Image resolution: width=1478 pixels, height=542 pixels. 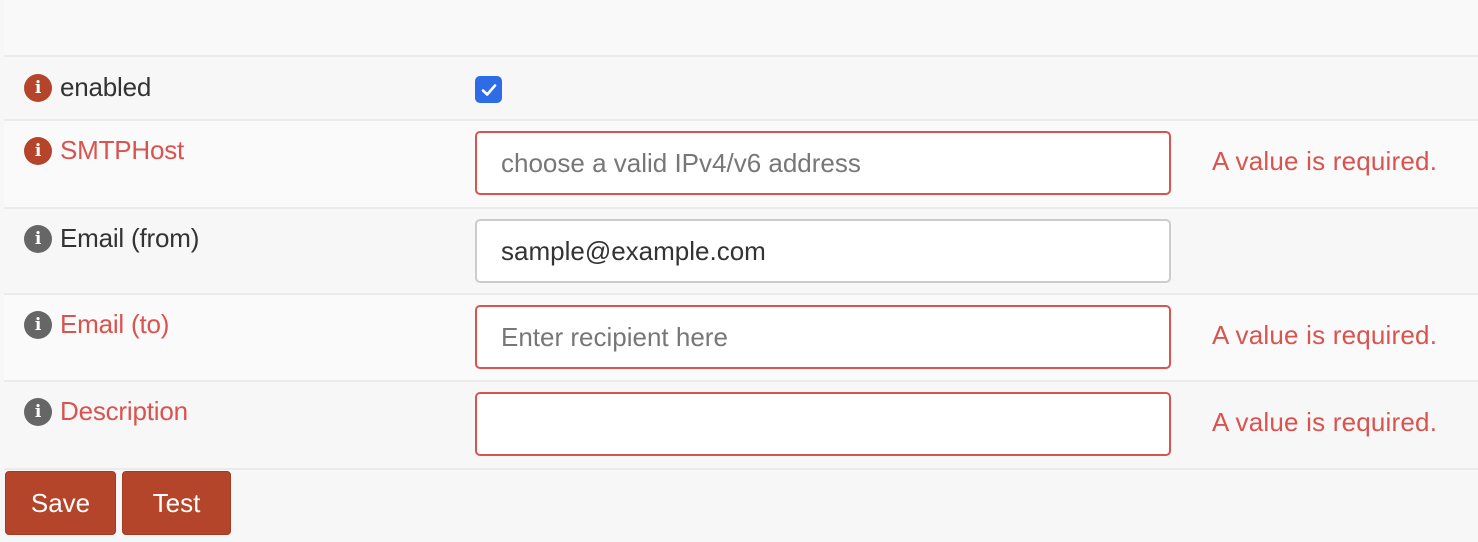 I want to click on smtphost-error-message: A value is required., so click(x=1325, y=161).